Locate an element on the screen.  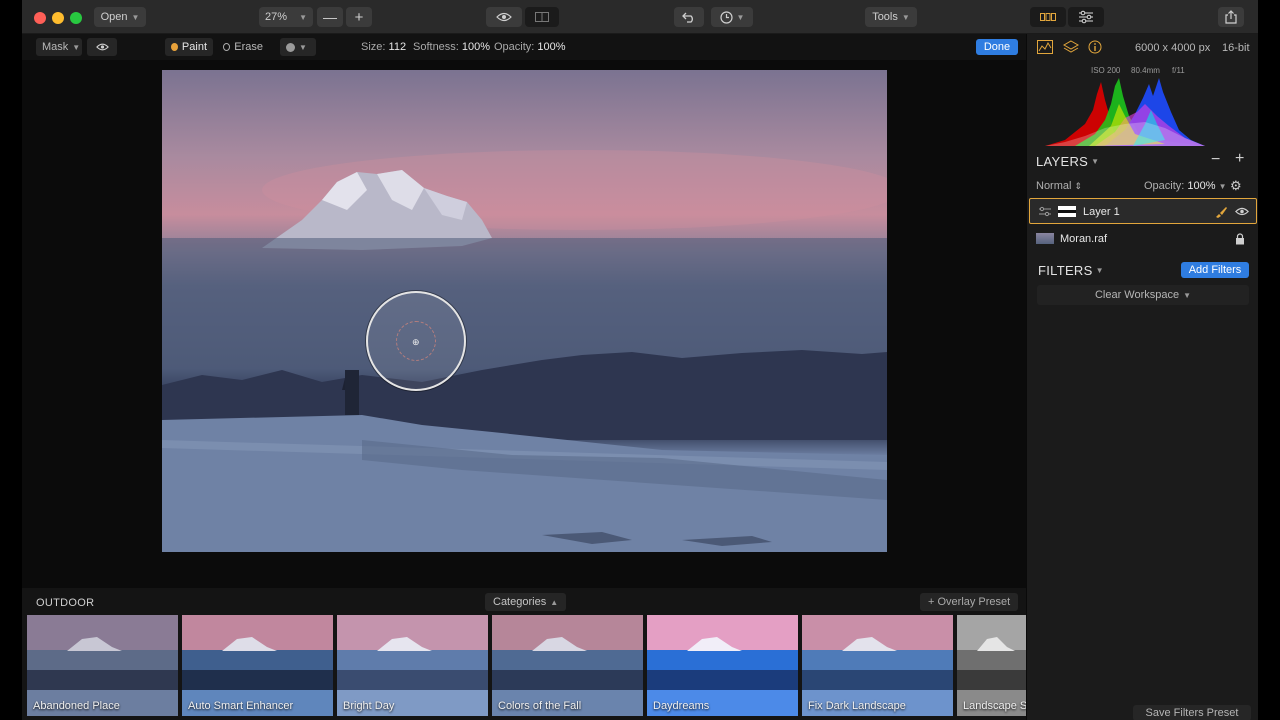
share-icon is located at coordinates (1231, 17).